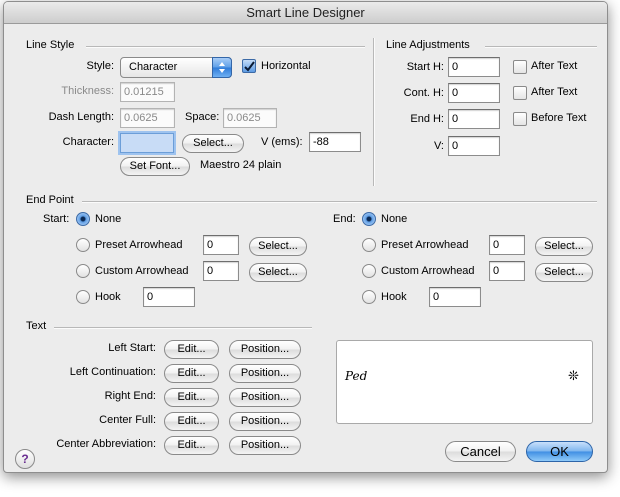  Describe the element at coordinates (87, 91) in the screenshot. I see `thickness-label: Thickness:` at that location.